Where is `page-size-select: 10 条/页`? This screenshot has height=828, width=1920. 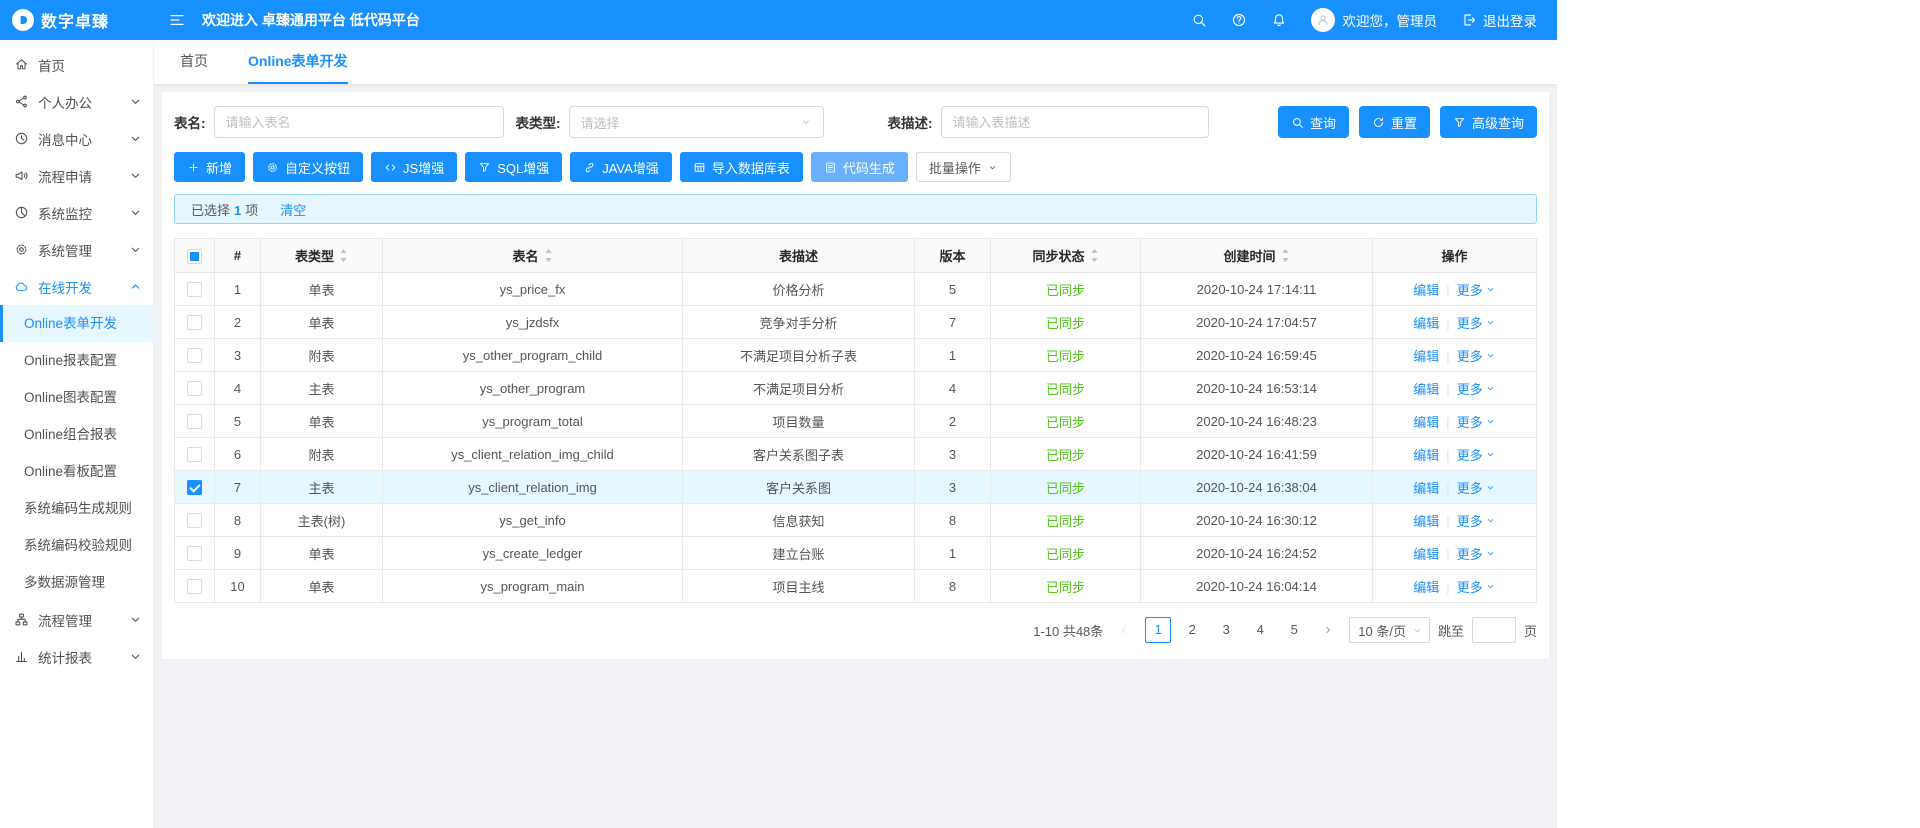
page-size-select: 10 条/页 is located at coordinates (1389, 630).